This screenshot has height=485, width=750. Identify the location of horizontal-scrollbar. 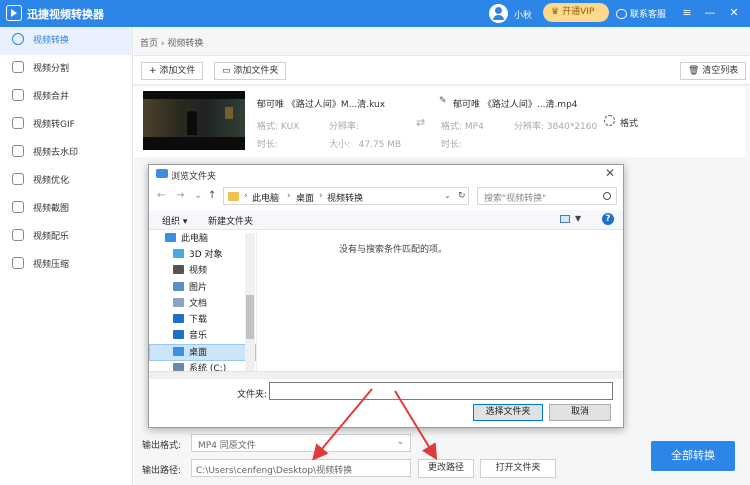
(386, 375).